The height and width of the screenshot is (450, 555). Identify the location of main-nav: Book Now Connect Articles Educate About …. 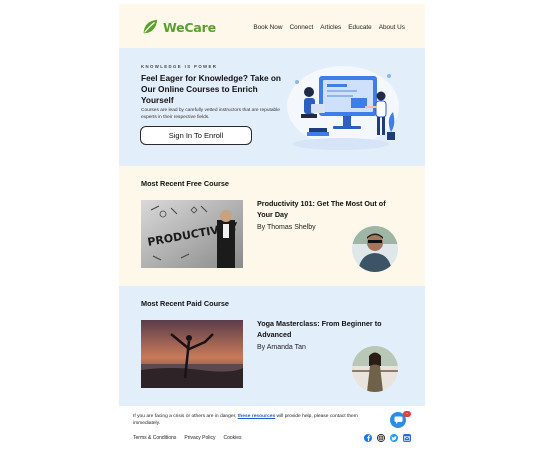
(329, 27).